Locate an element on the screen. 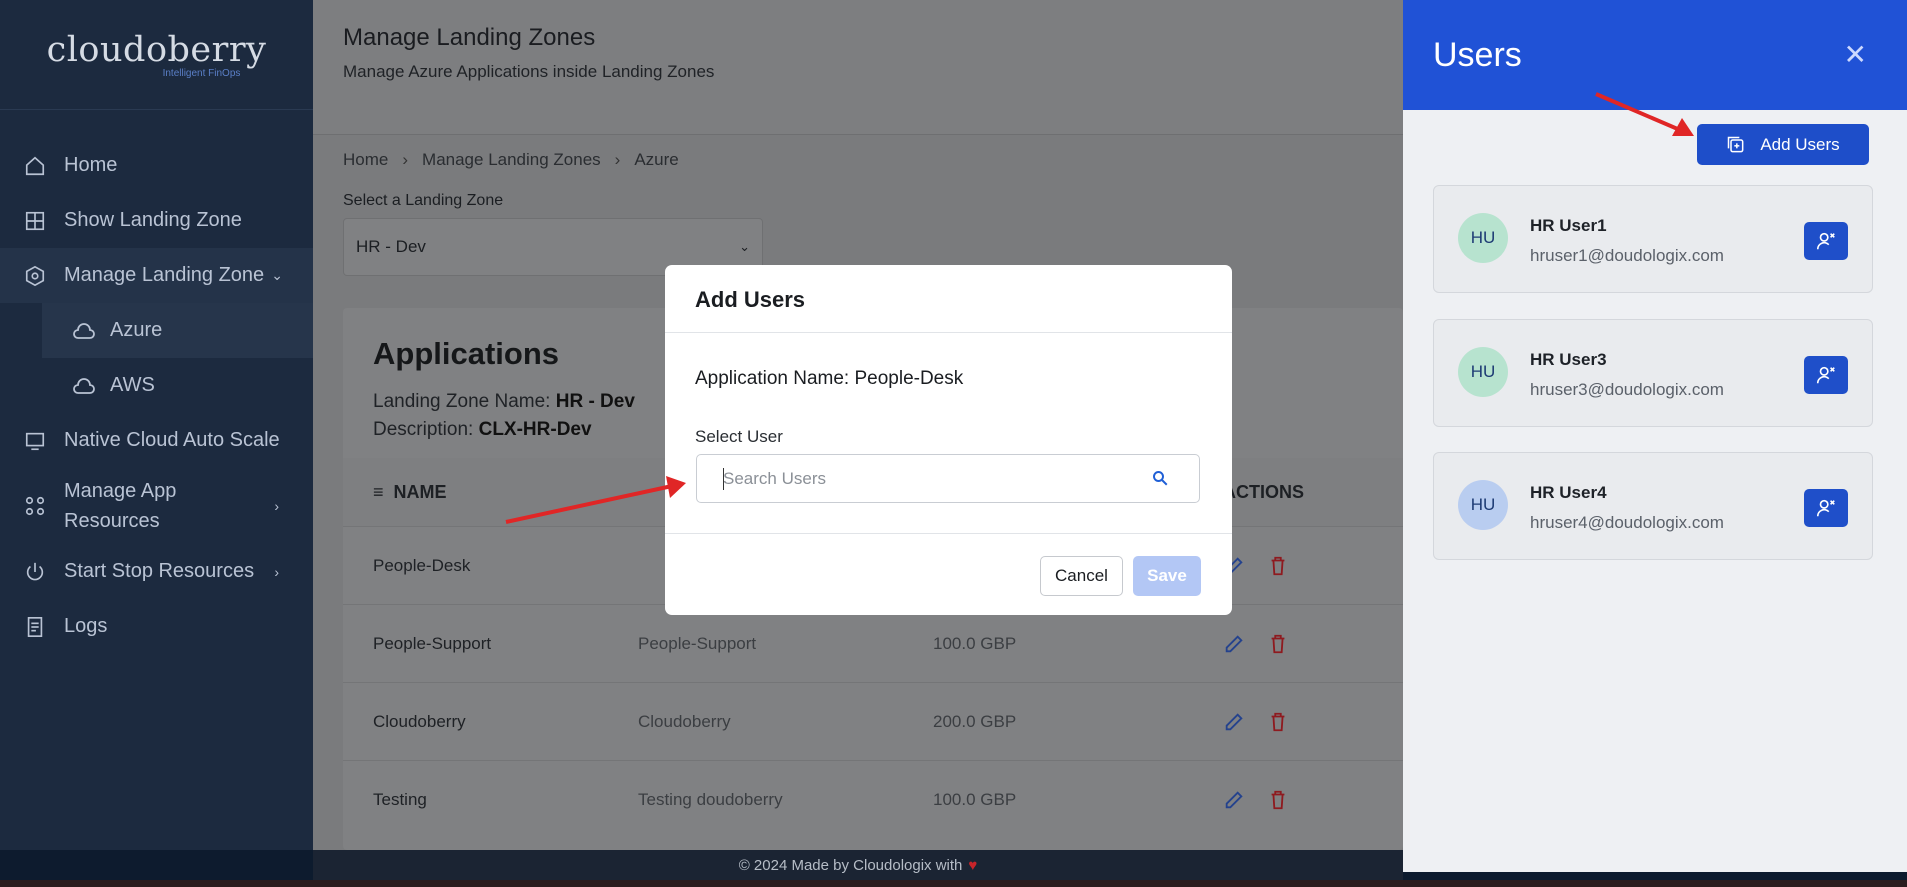 This screenshot has width=1907, height=887. hexagon-icon is located at coordinates (35, 276).